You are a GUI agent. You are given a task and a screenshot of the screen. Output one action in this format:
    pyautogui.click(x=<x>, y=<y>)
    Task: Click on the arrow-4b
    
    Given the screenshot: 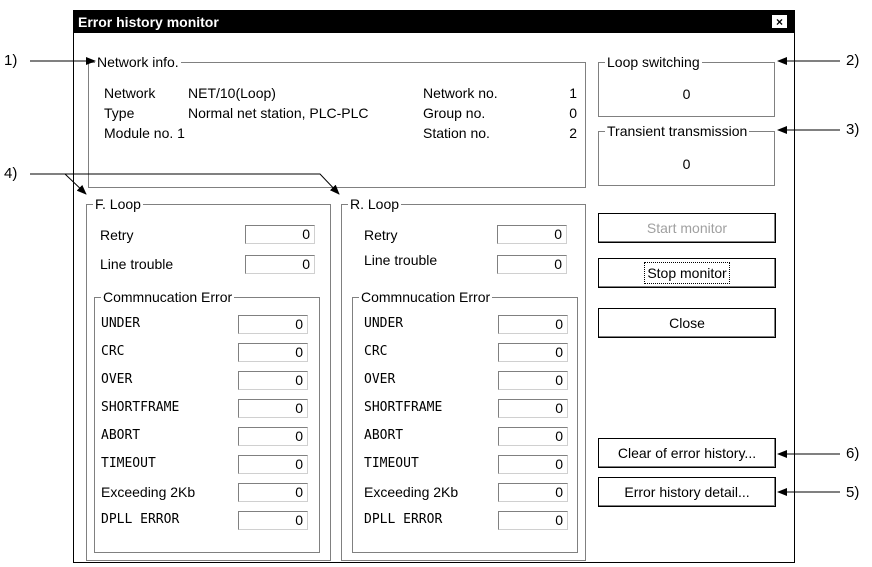 What is the action you would take?
    pyautogui.click(x=202, y=184)
    